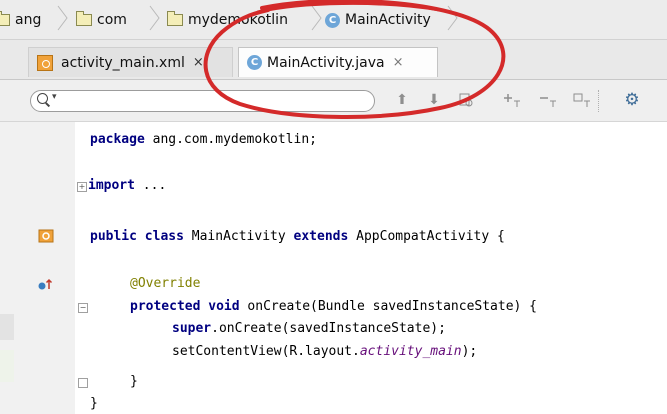 The height and width of the screenshot is (414, 667). What do you see at coordinates (83, 383) in the screenshot?
I see `fold-end-icon` at bounding box center [83, 383].